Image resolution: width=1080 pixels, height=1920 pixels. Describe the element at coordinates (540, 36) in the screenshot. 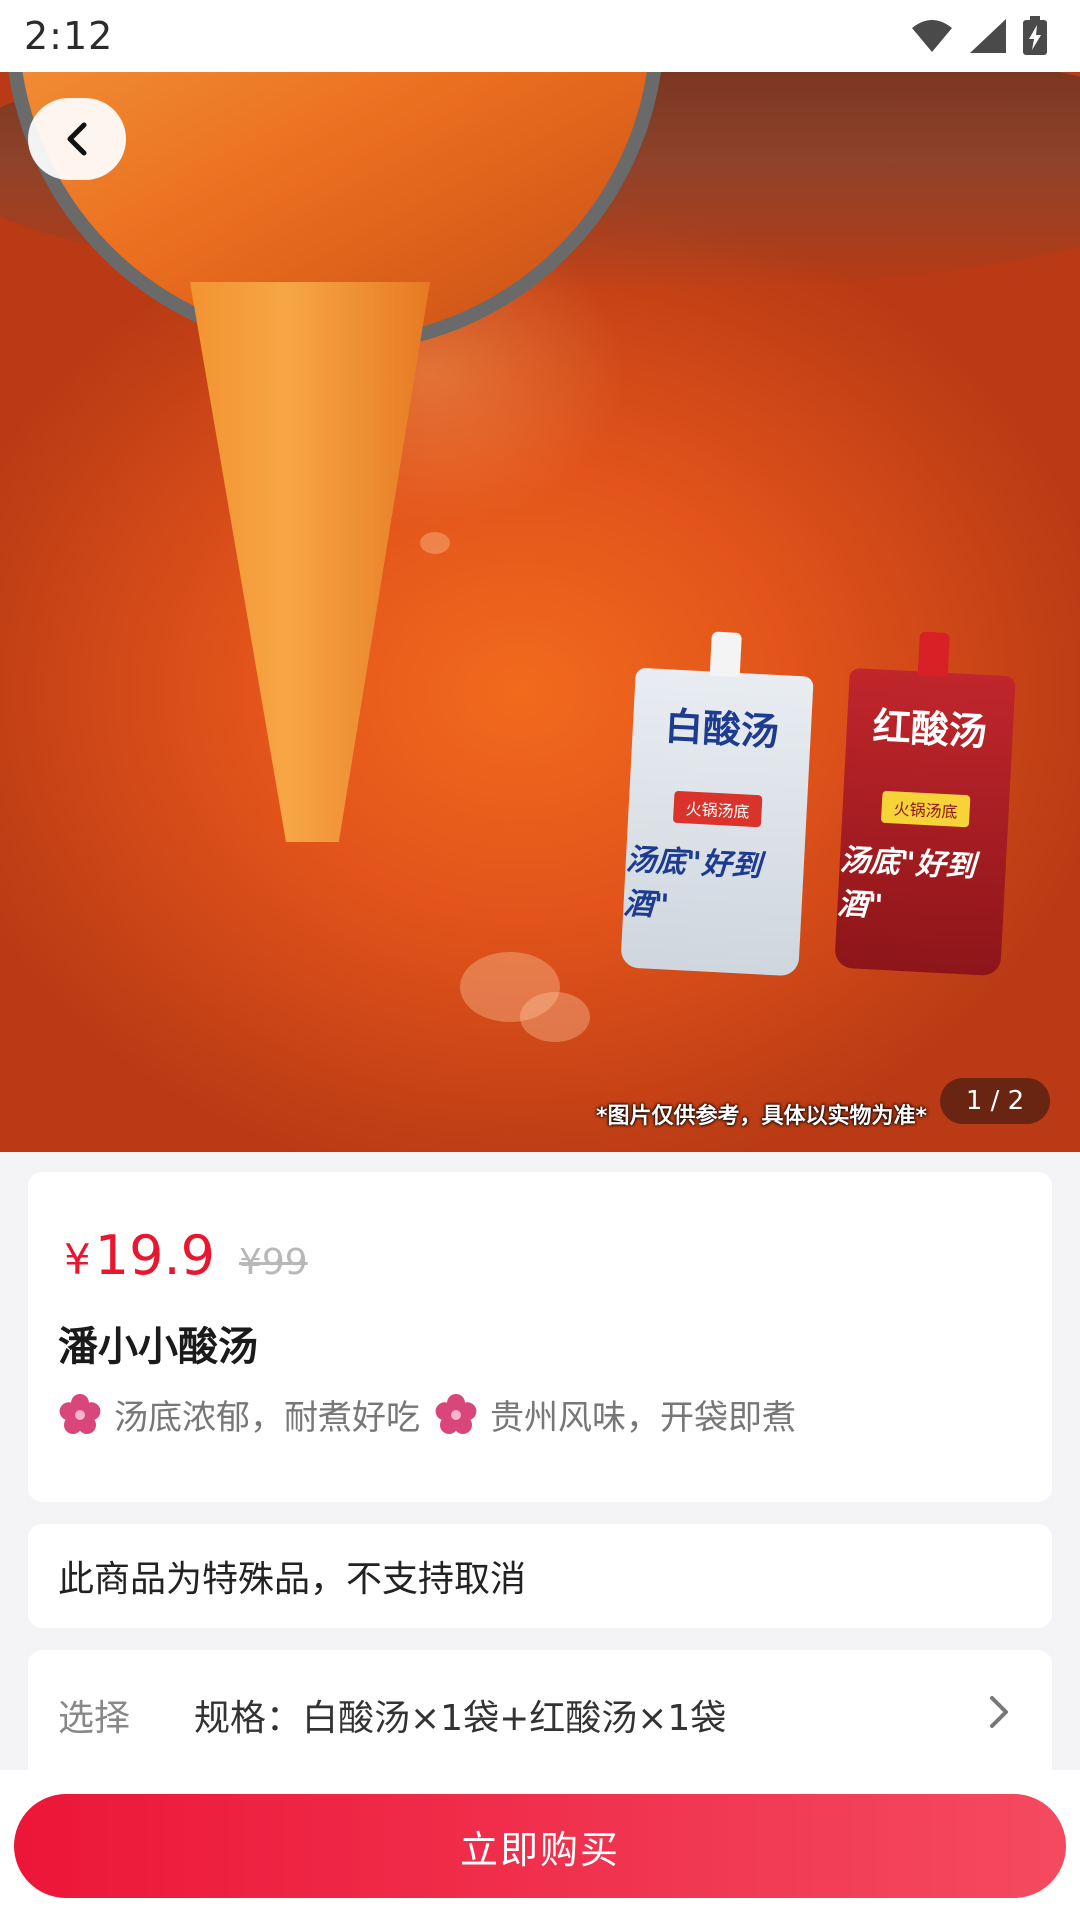

I see `status-bar: 2:12` at that location.